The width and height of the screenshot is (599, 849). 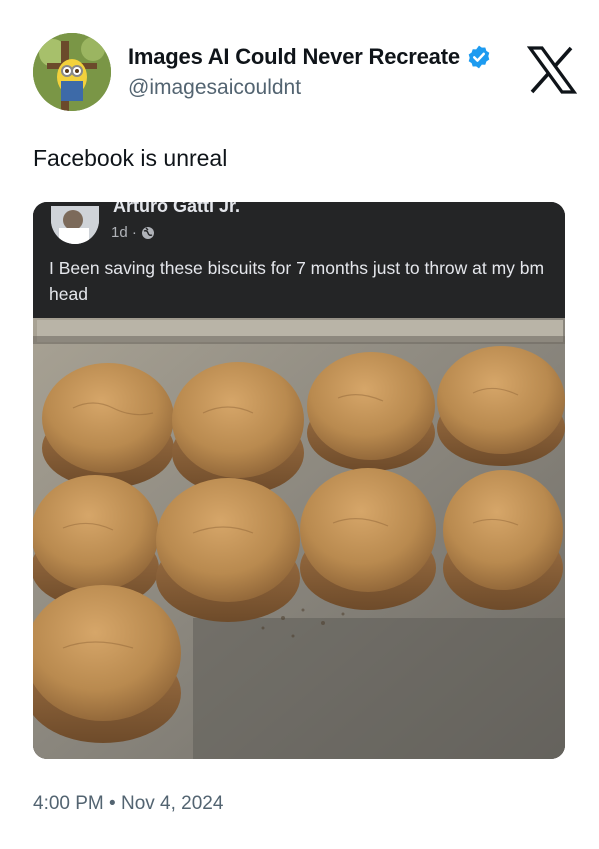 What do you see at coordinates (214, 88) in the screenshot?
I see `author-handle: @imagesaicouldnt` at bounding box center [214, 88].